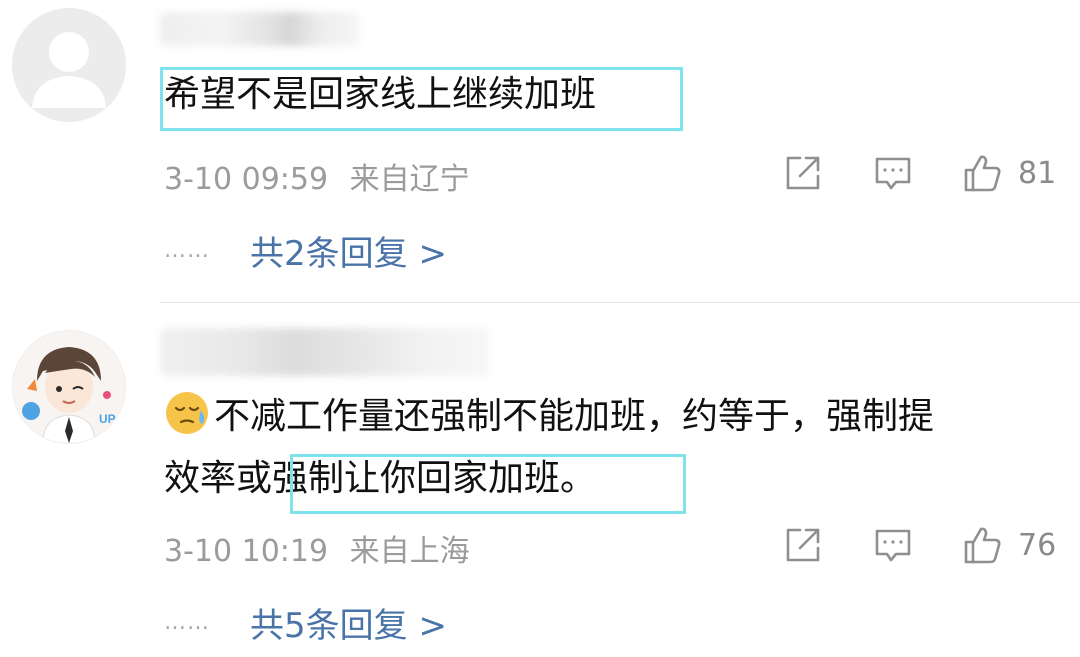  What do you see at coordinates (380, 94) in the screenshot?
I see `comment-text: 希望不是回家线上继续加班` at bounding box center [380, 94].